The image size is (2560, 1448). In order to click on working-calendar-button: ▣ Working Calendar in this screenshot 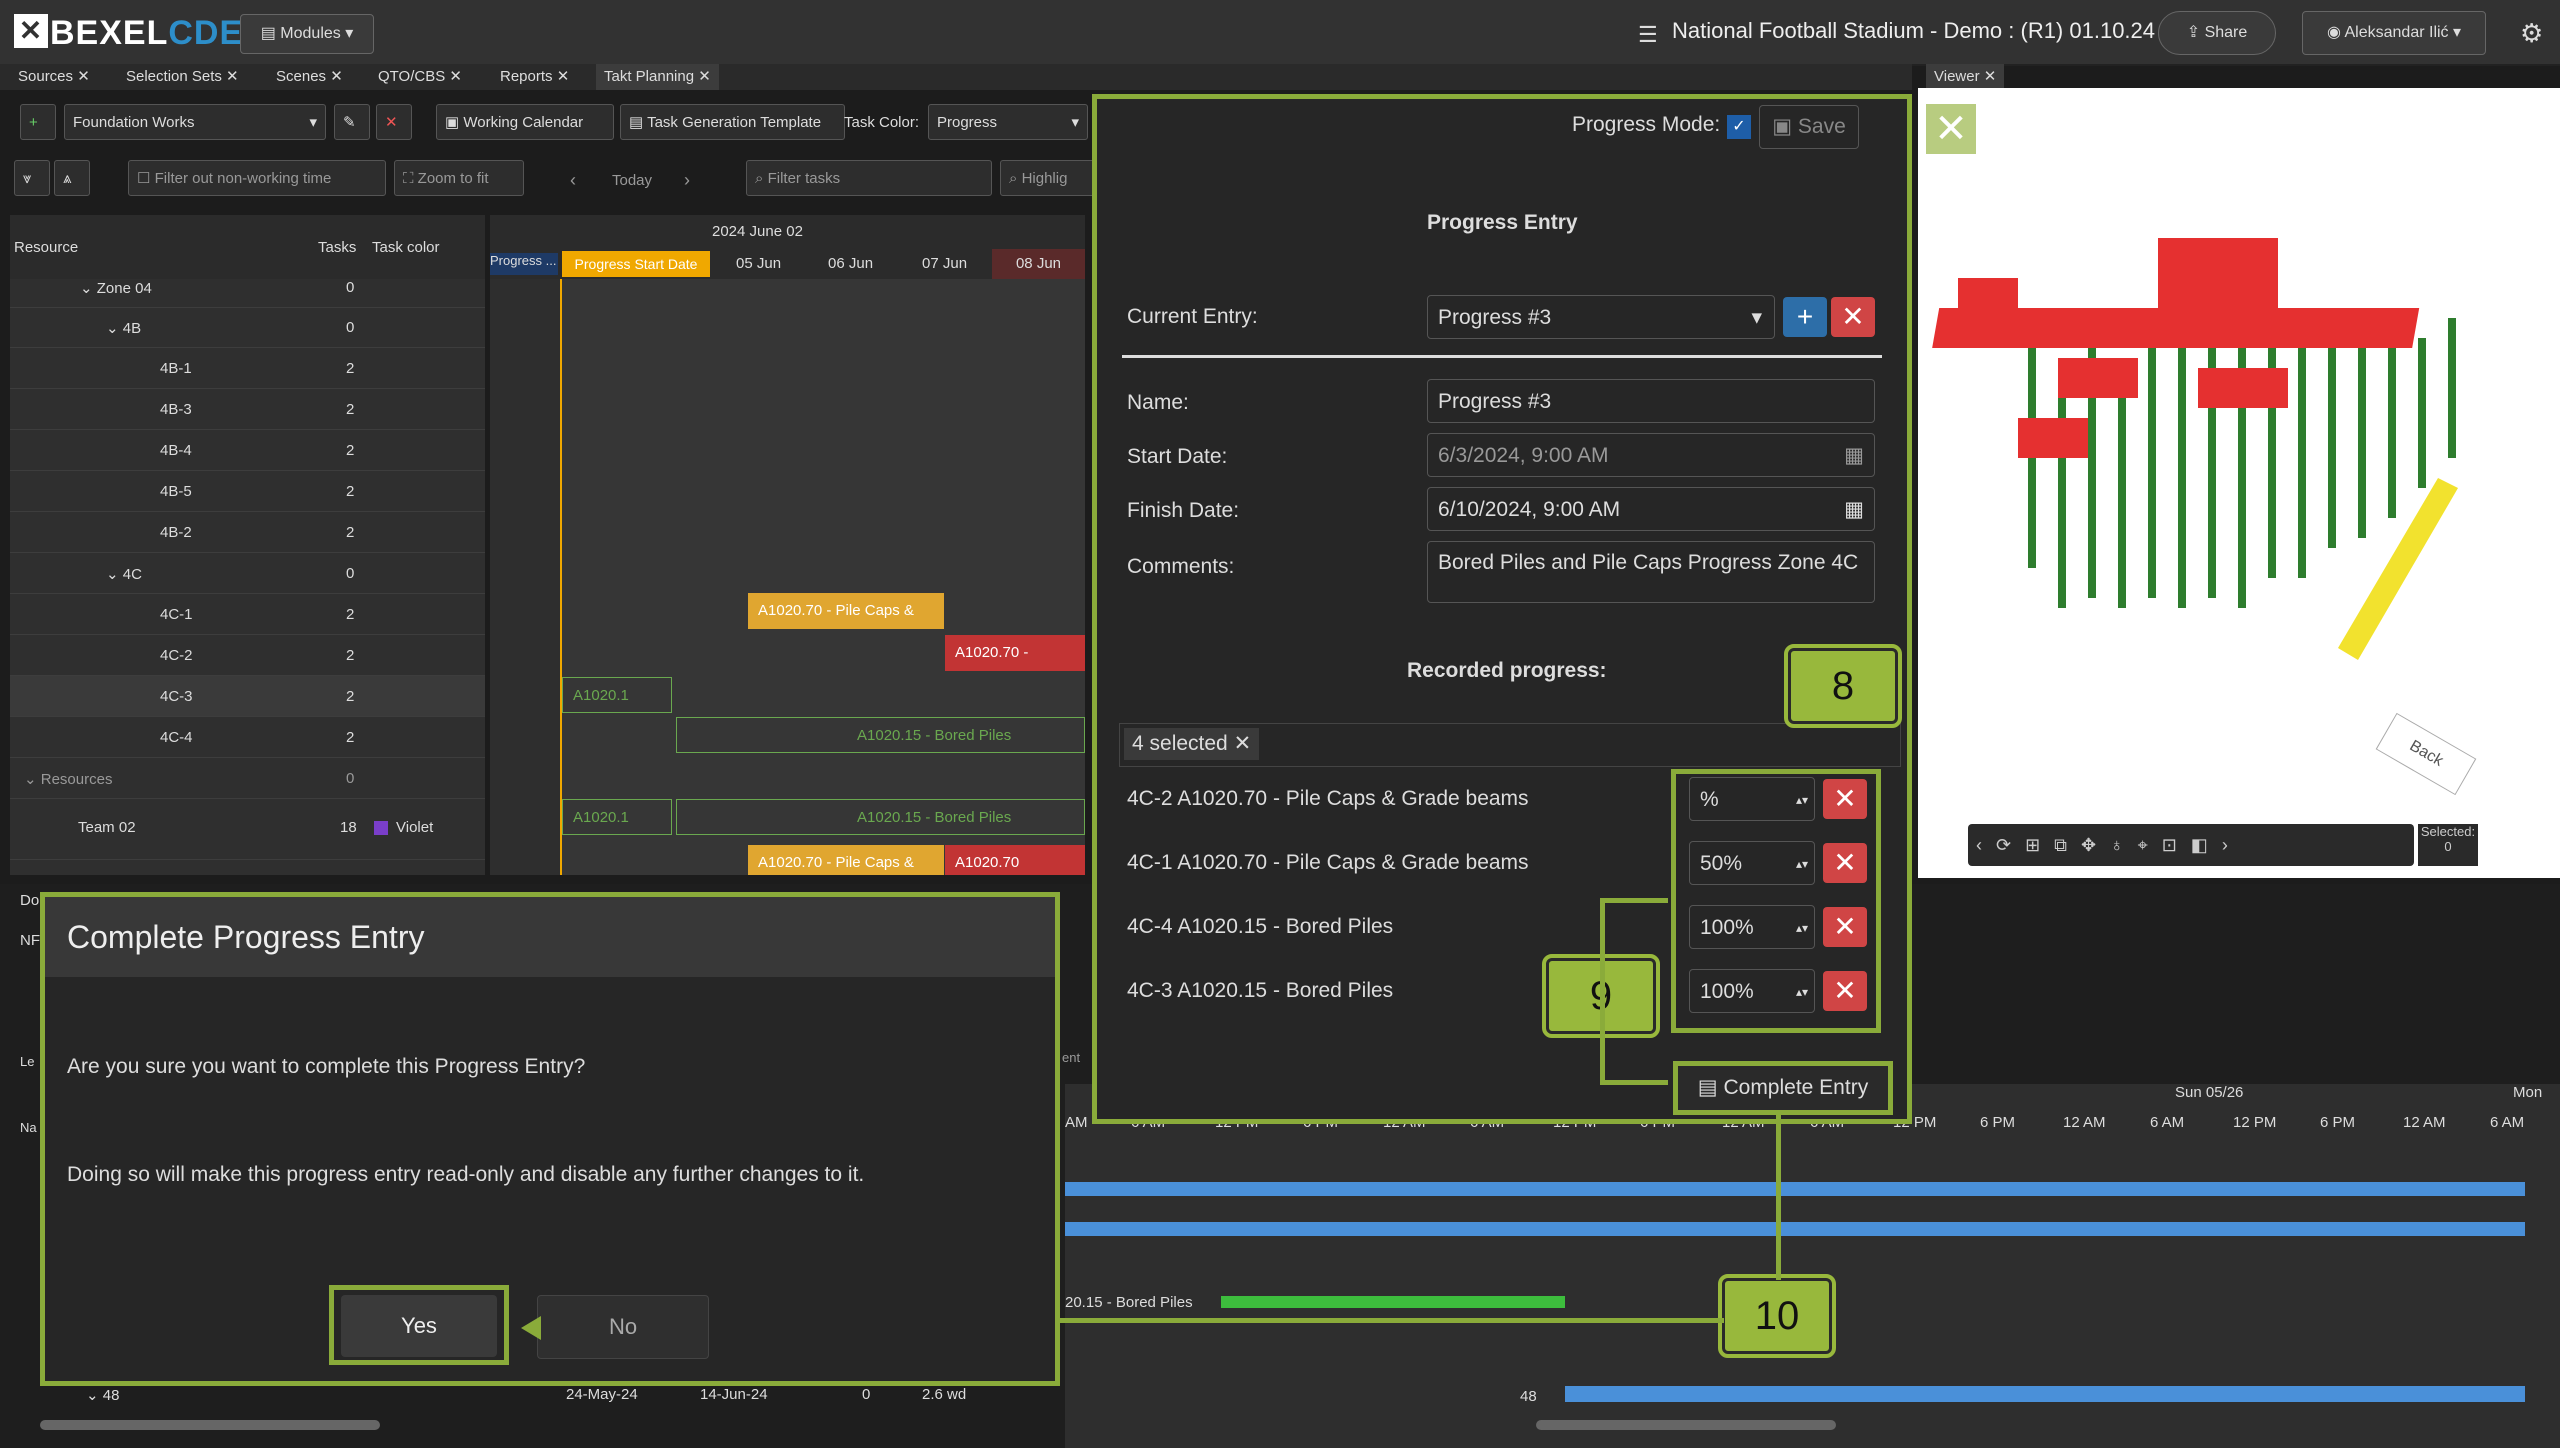, I will do `click(525, 122)`.